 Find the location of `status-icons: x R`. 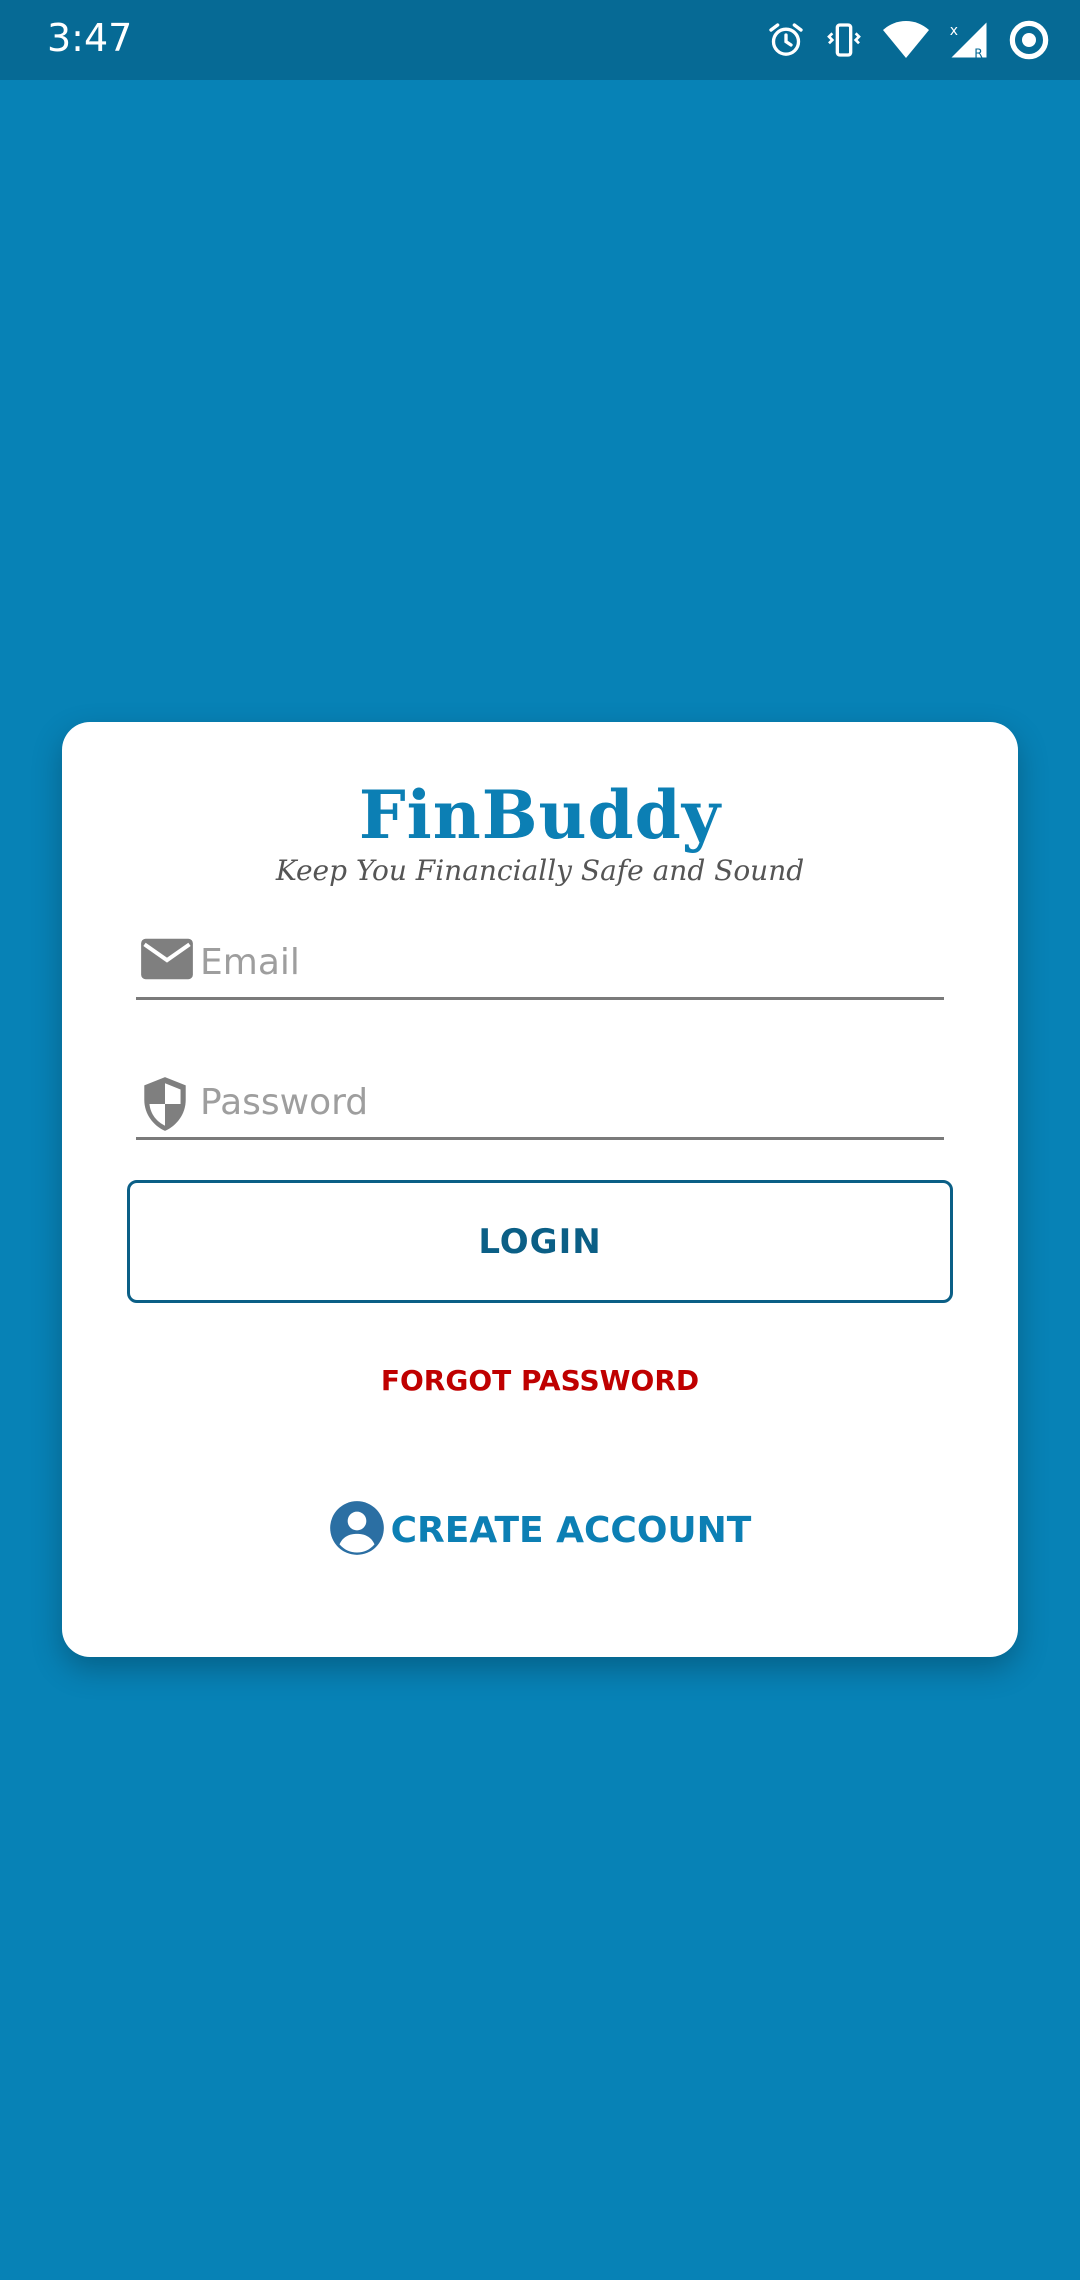

status-icons: x R is located at coordinates (908, 40).